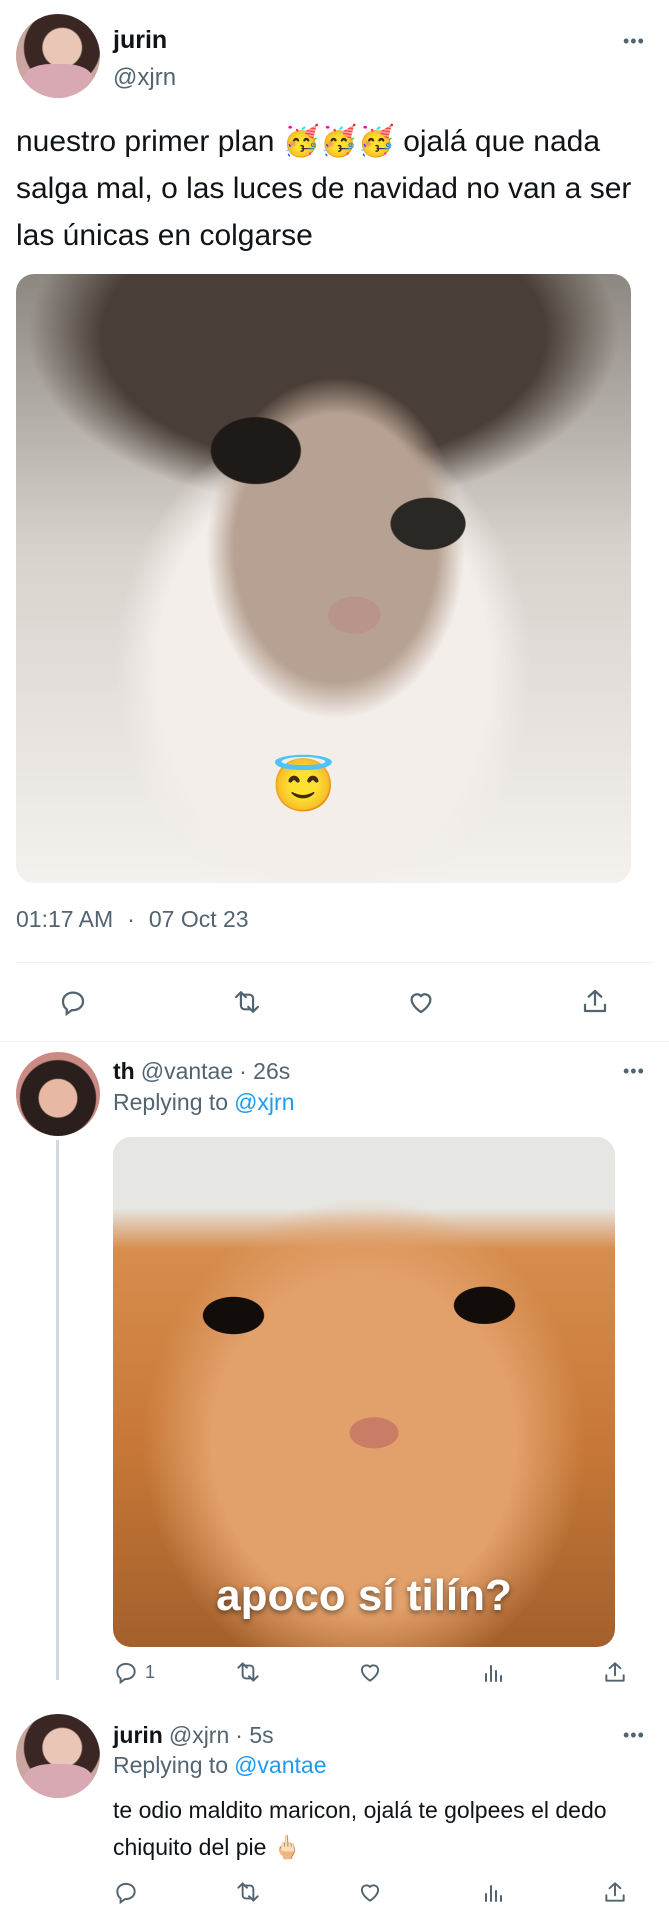 This screenshot has height=1920, width=669. What do you see at coordinates (303, 786) in the screenshot?
I see `smiling-halo-emoji: 😇` at bounding box center [303, 786].